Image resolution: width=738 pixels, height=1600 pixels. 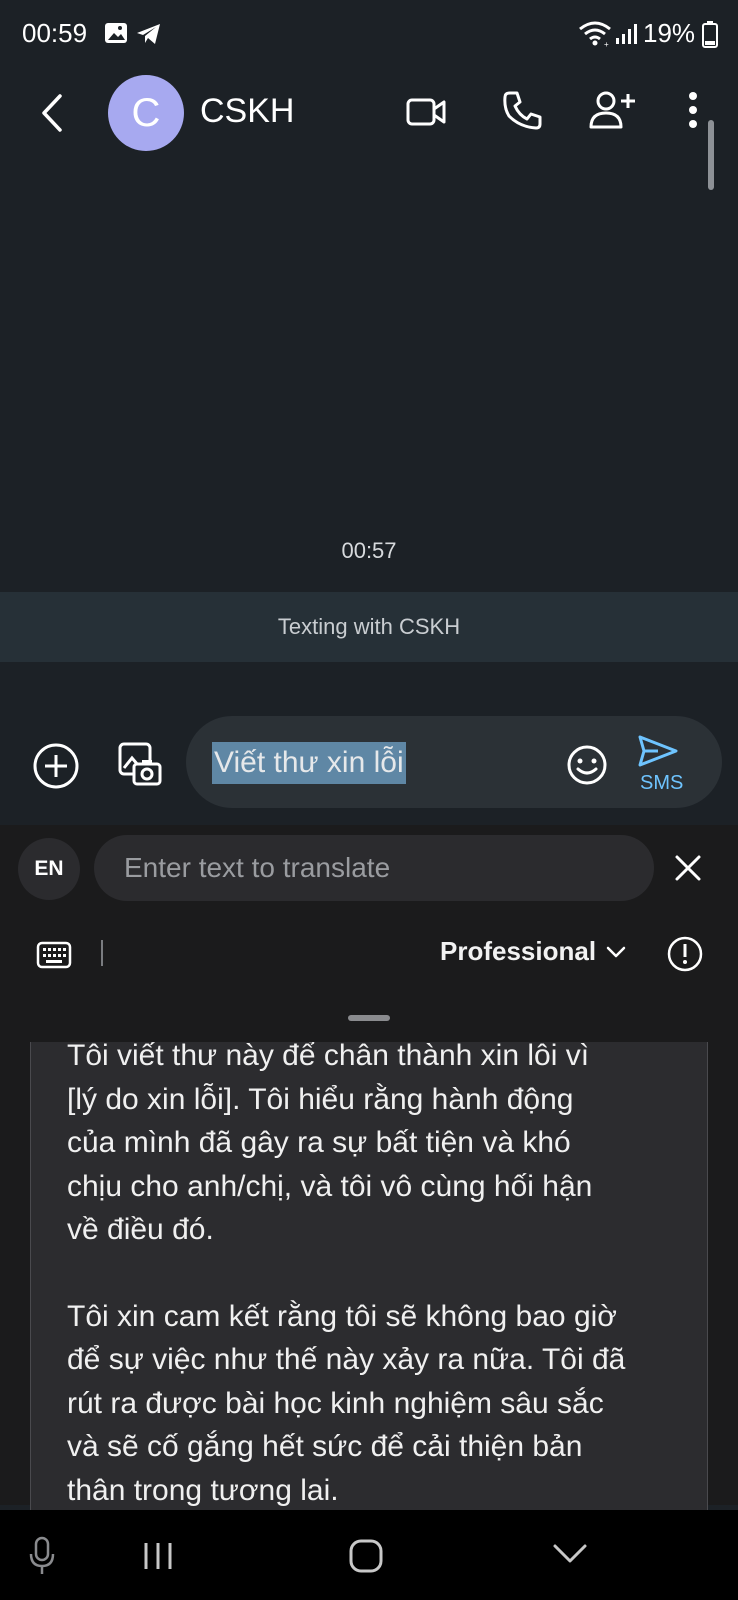 I want to click on back-icon, so click(x=52, y=113).